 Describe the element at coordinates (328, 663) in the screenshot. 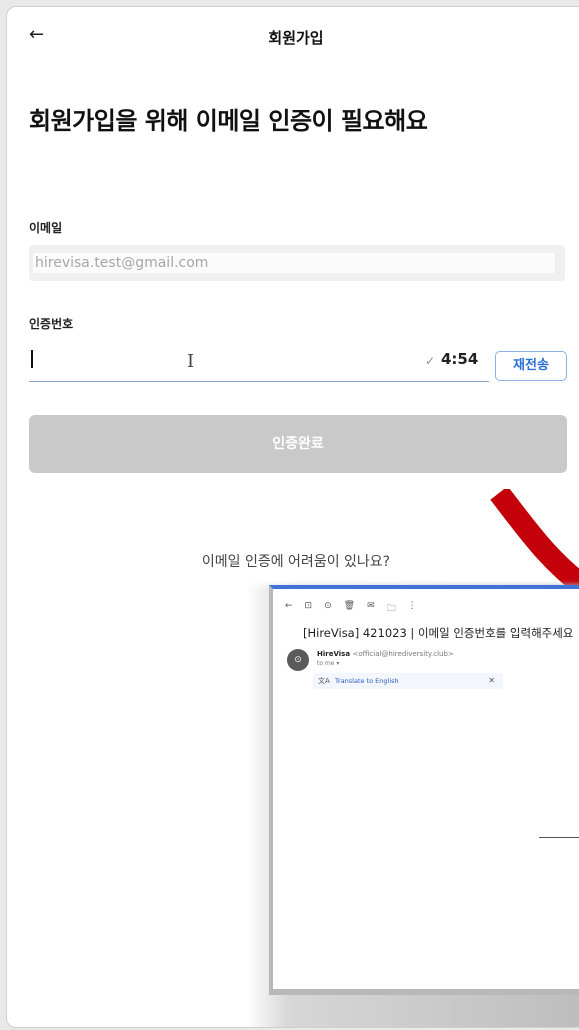

I see `recipient-line: to me ▾` at that location.